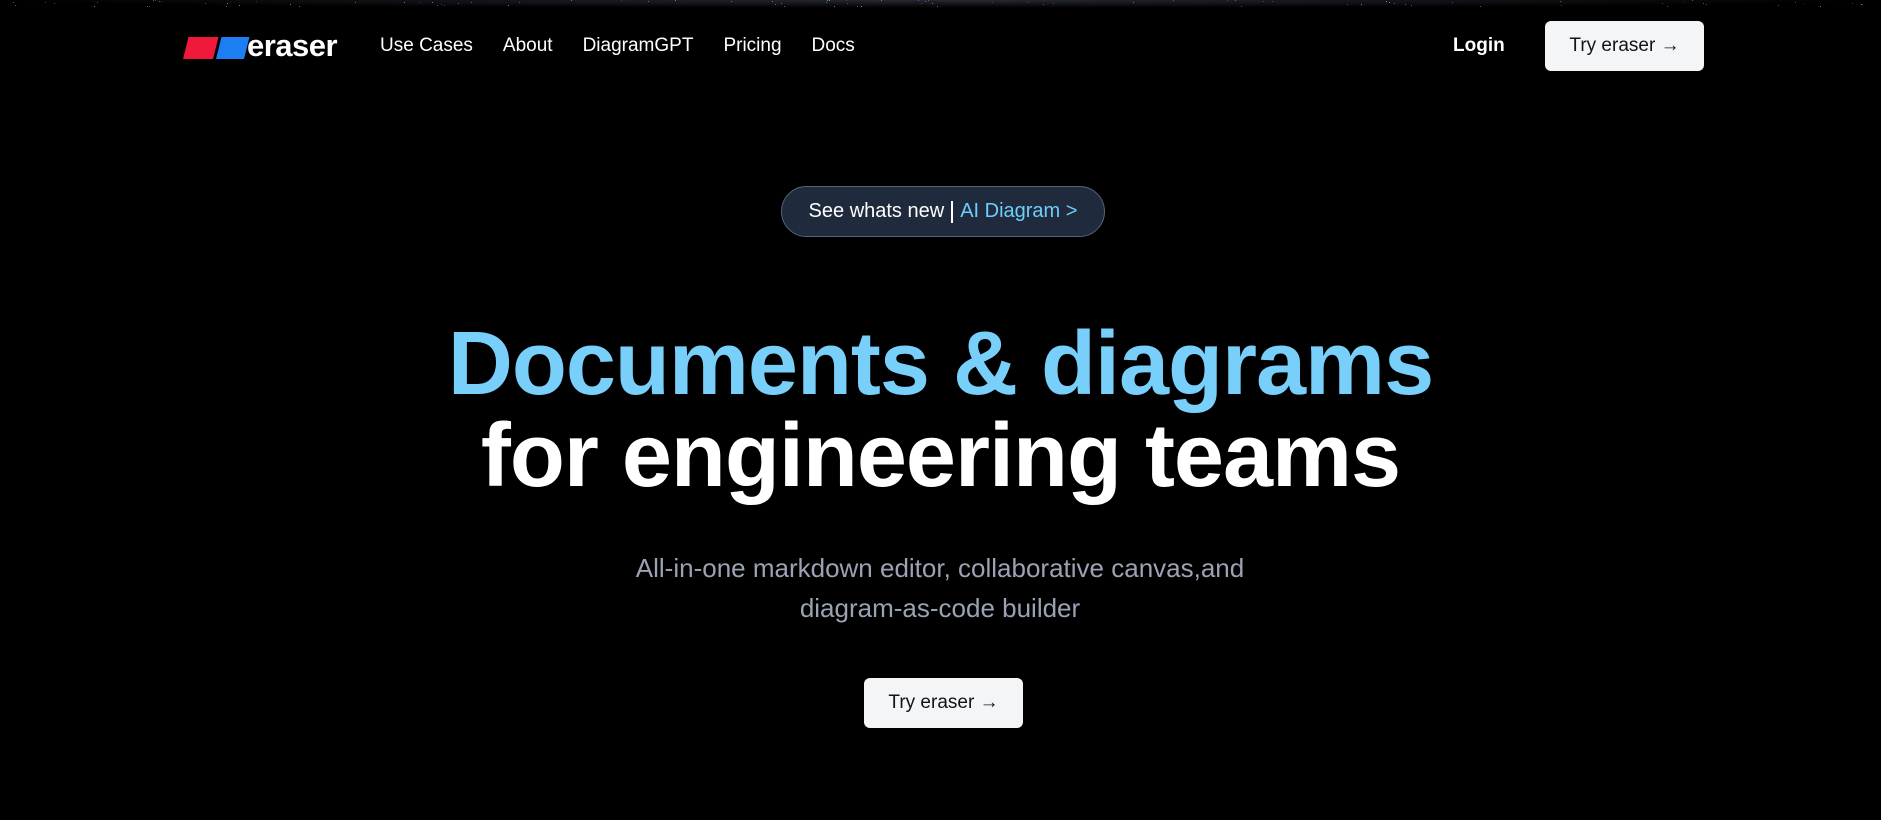 This screenshot has height=820, width=1881. Describe the element at coordinates (292, 45) in the screenshot. I see `logo-wordmark: eraser` at that location.